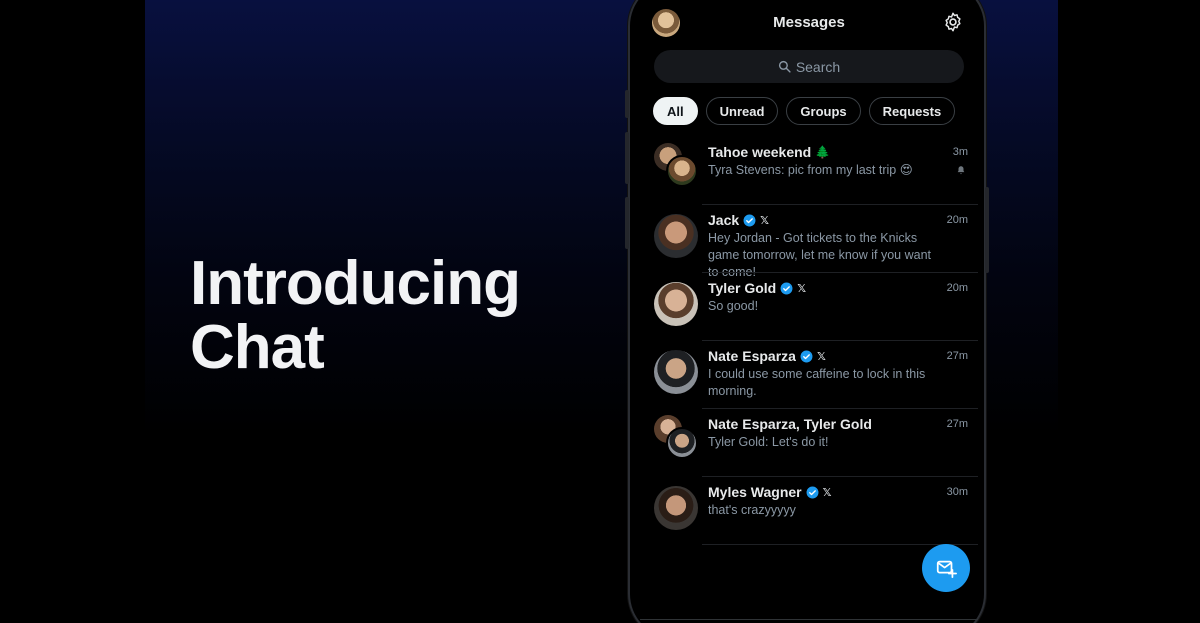 This screenshot has height=623, width=1200. Describe the element at coordinates (627, 158) in the screenshot. I see `phone-volume-up` at that location.